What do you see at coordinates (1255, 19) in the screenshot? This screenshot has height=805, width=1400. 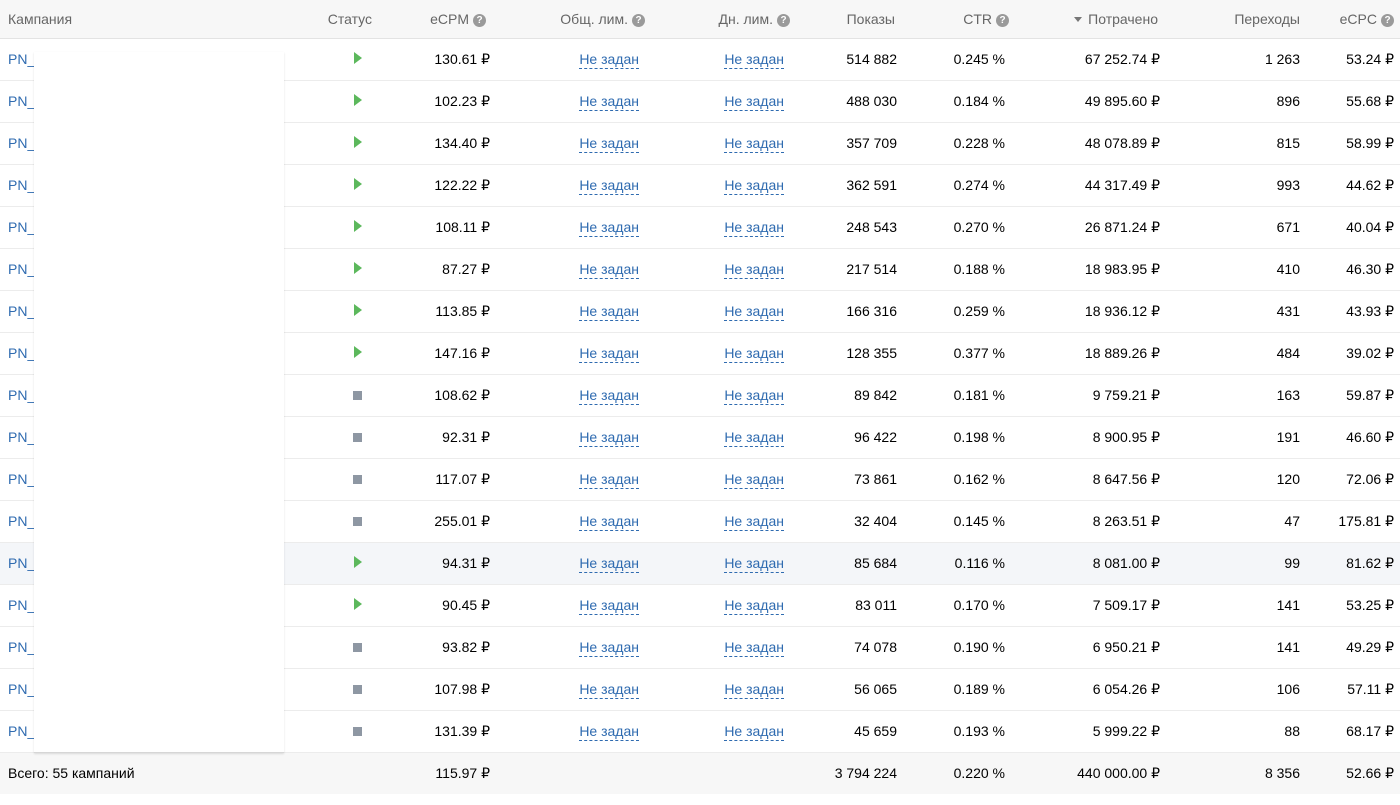 I see `col-header-clicks: Переходы` at bounding box center [1255, 19].